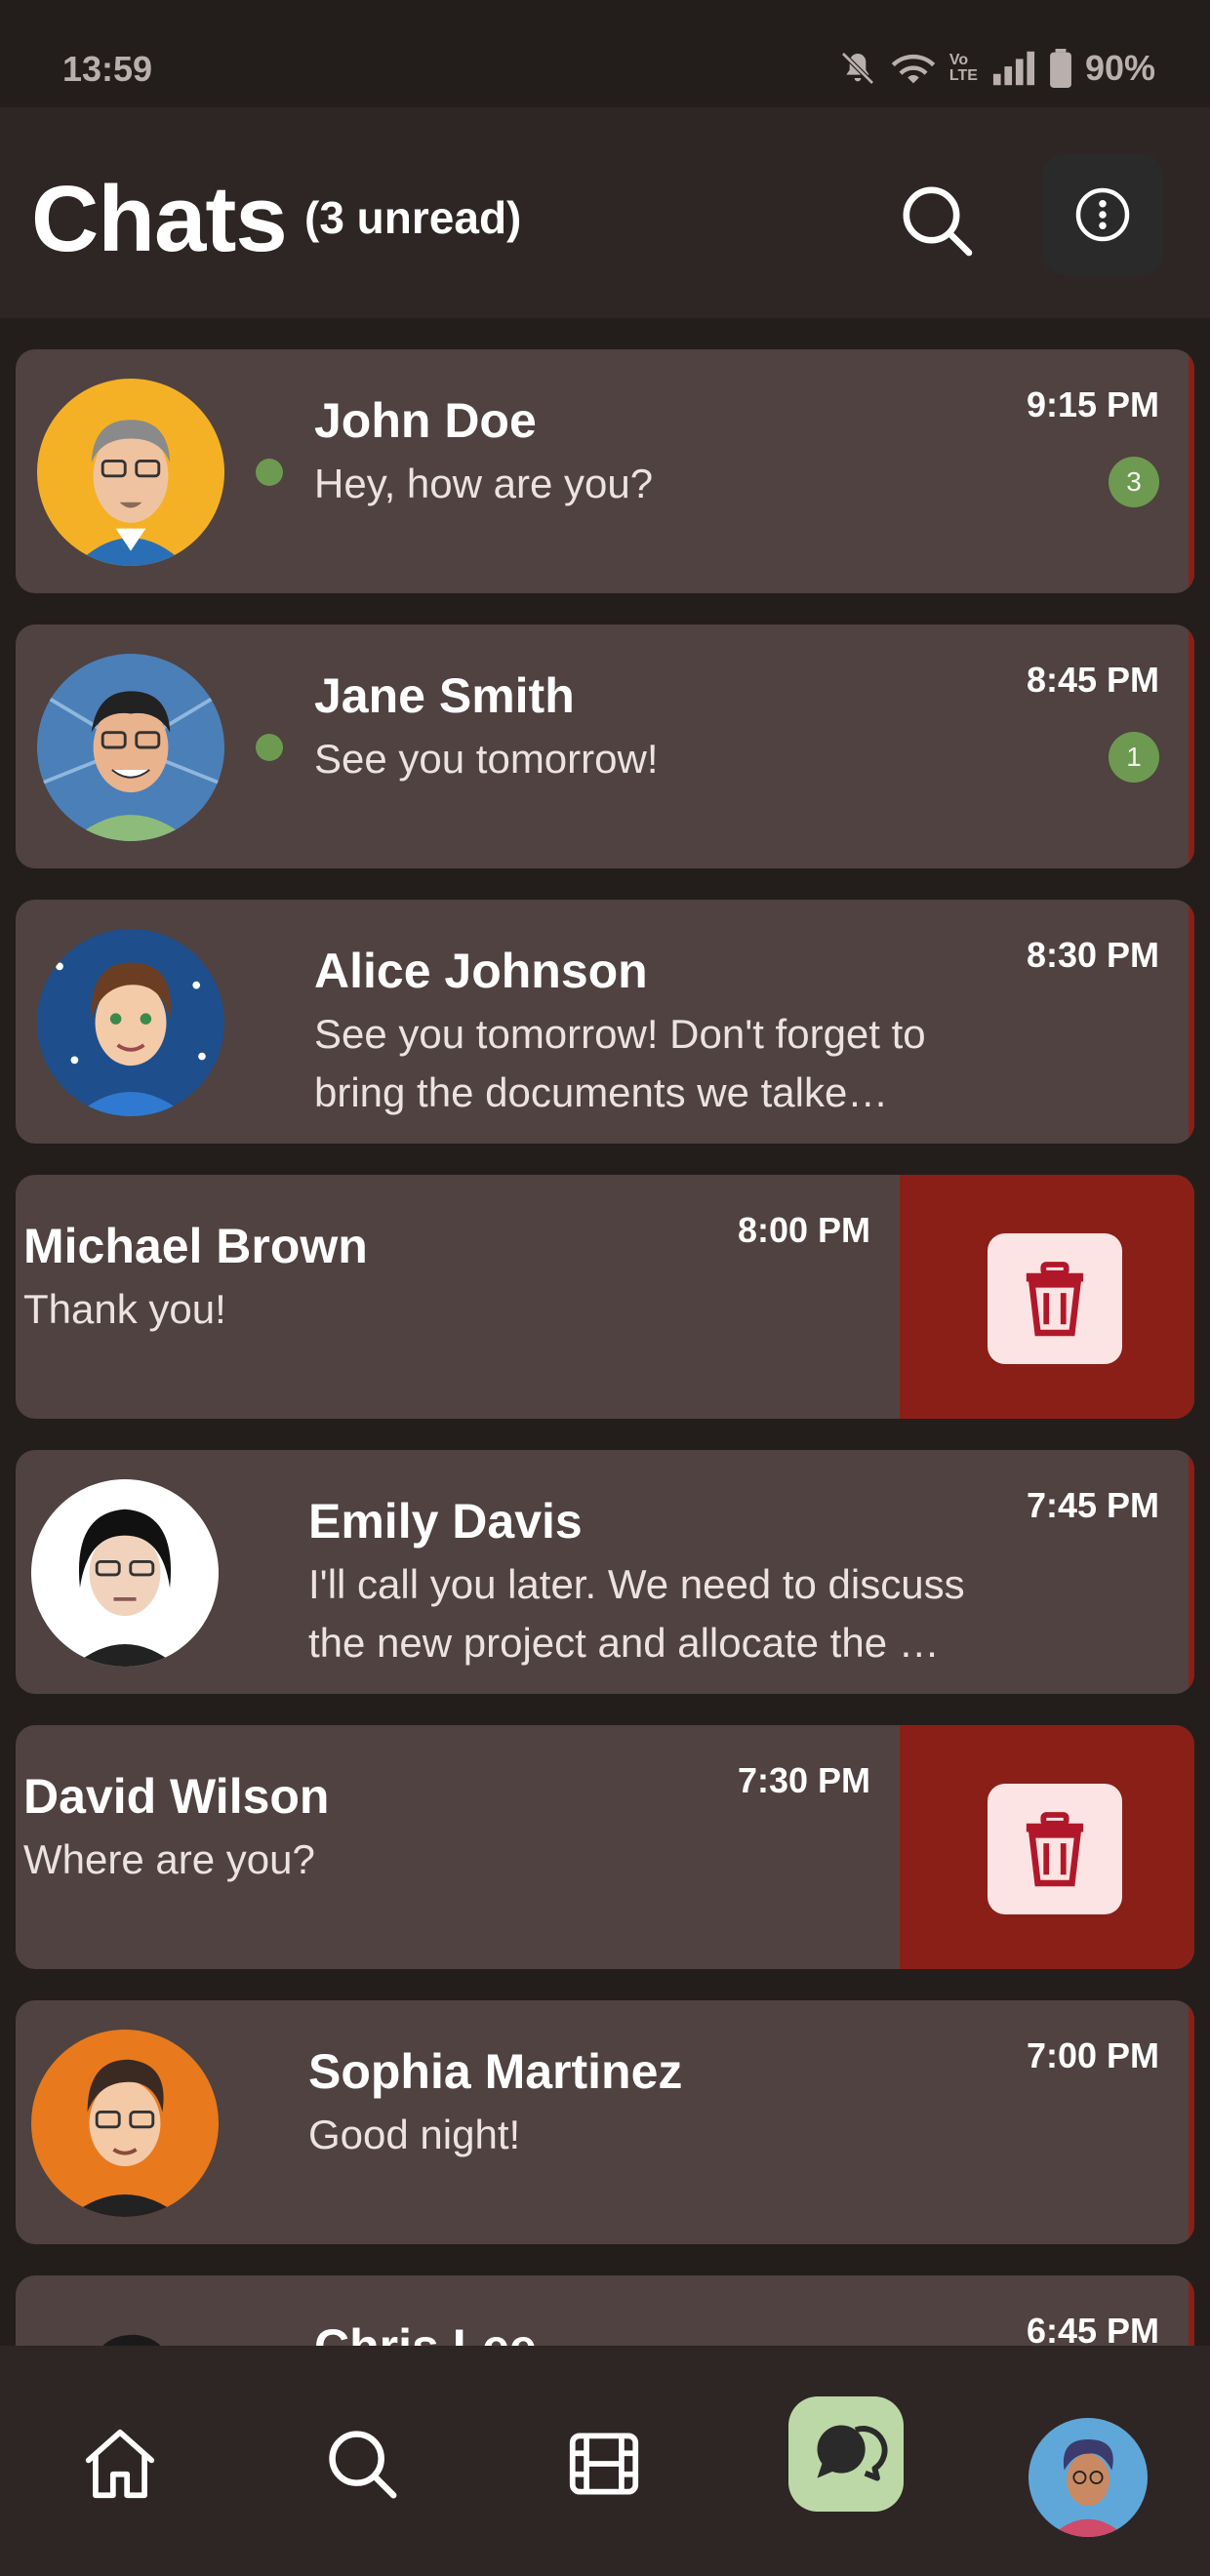  Describe the element at coordinates (484, 483) in the screenshot. I see `message-preview: Hey, how are you?` at that location.